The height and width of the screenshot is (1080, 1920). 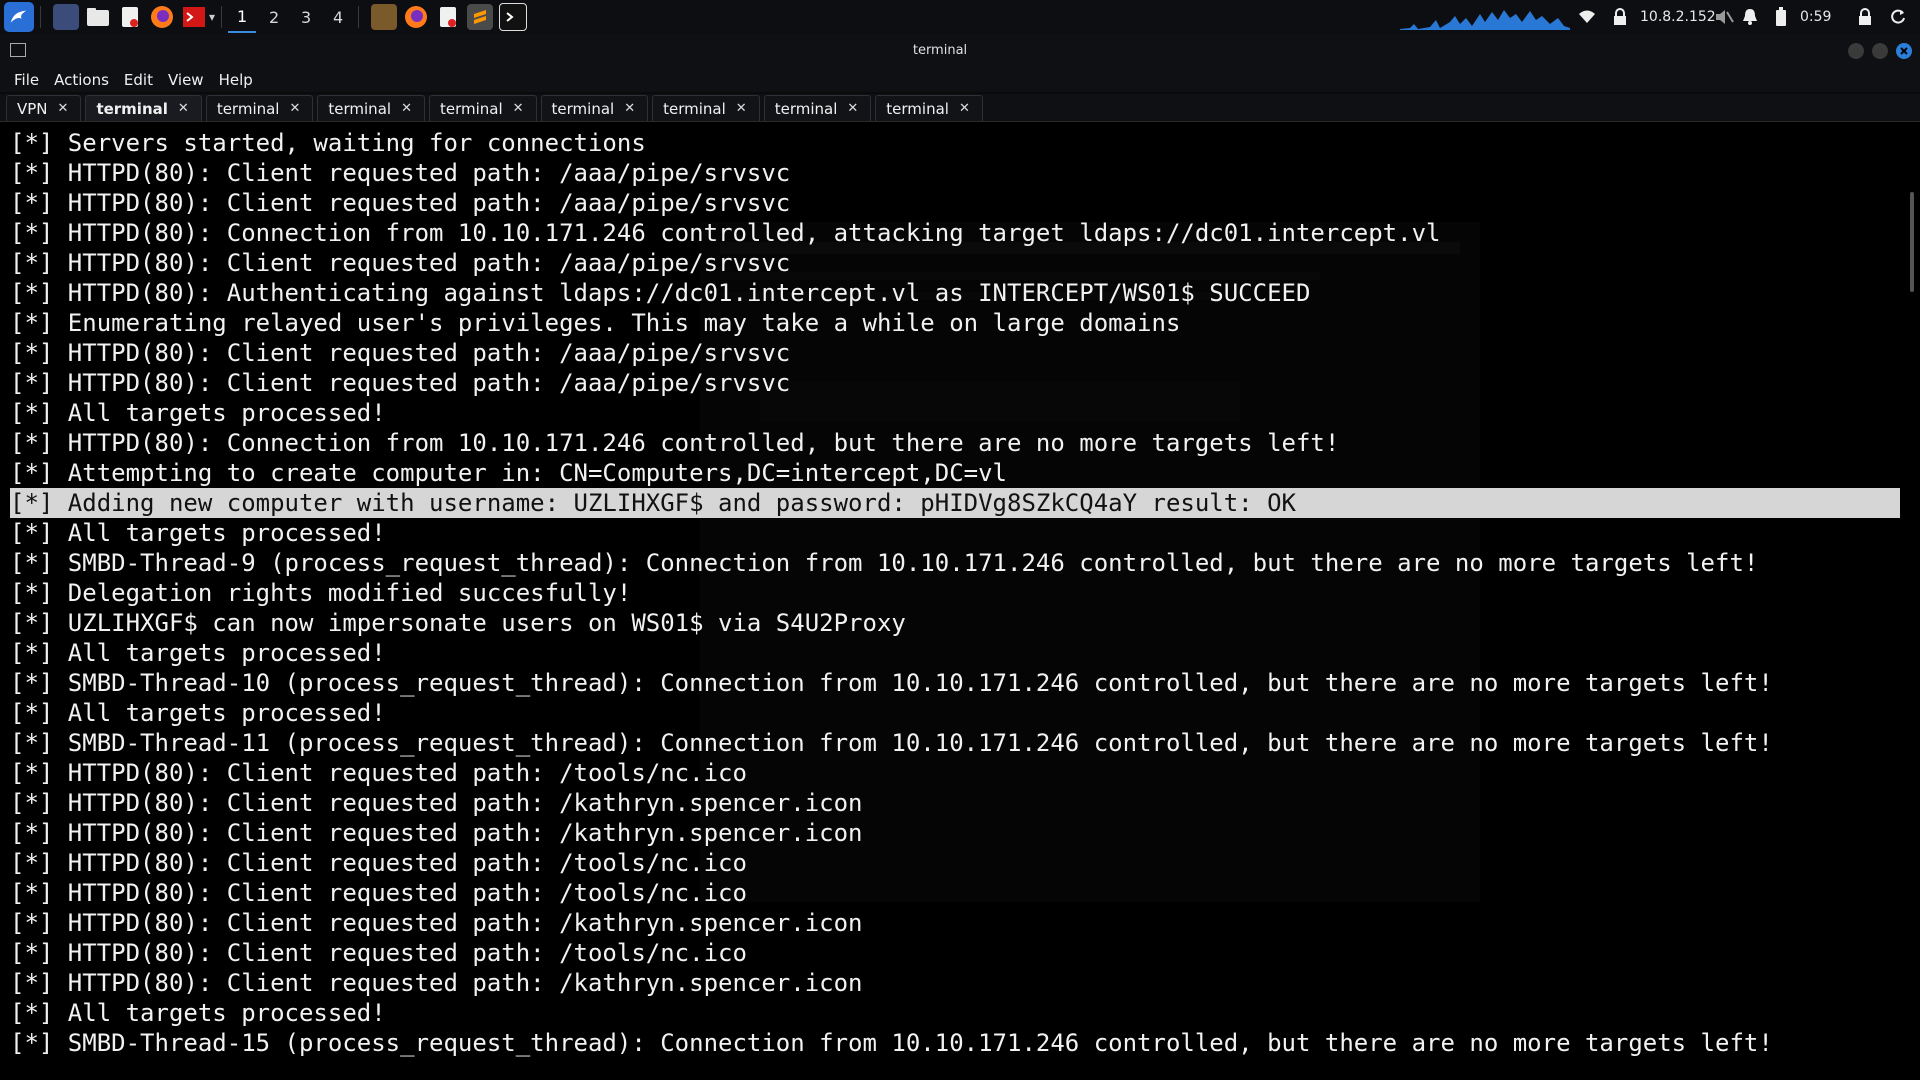 What do you see at coordinates (19, 17) in the screenshot?
I see `kali-menu-icon` at bounding box center [19, 17].